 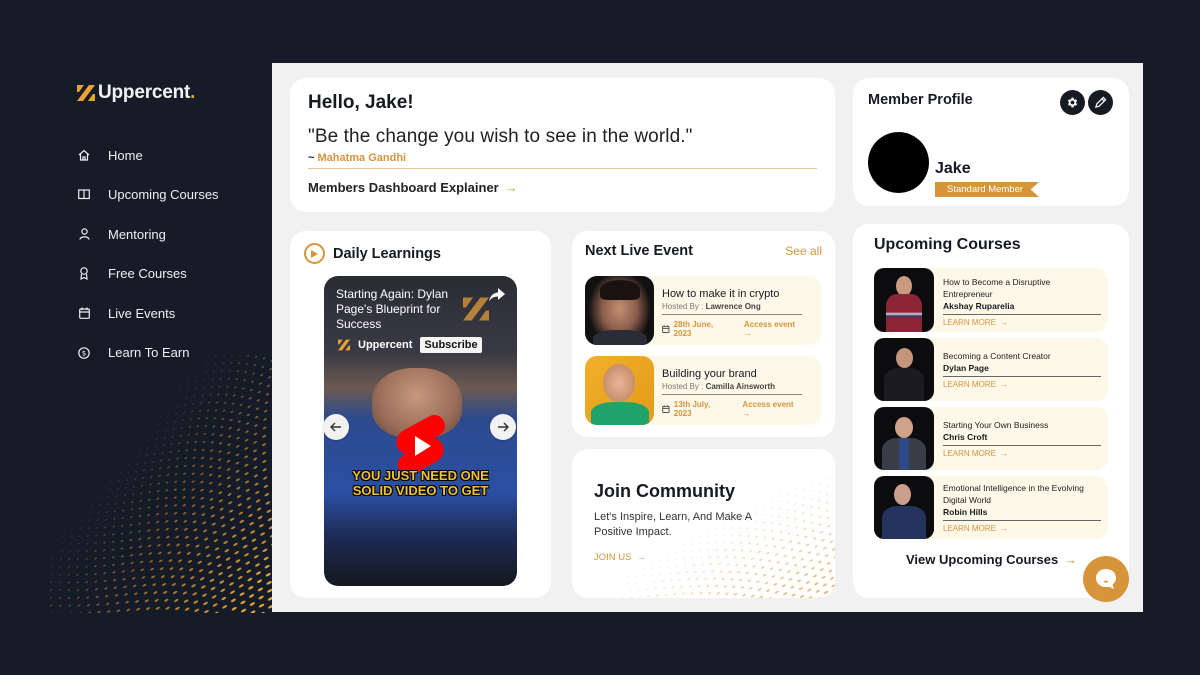 I want to click on dollar-coin-icon: $, so click(x=84, y=353).